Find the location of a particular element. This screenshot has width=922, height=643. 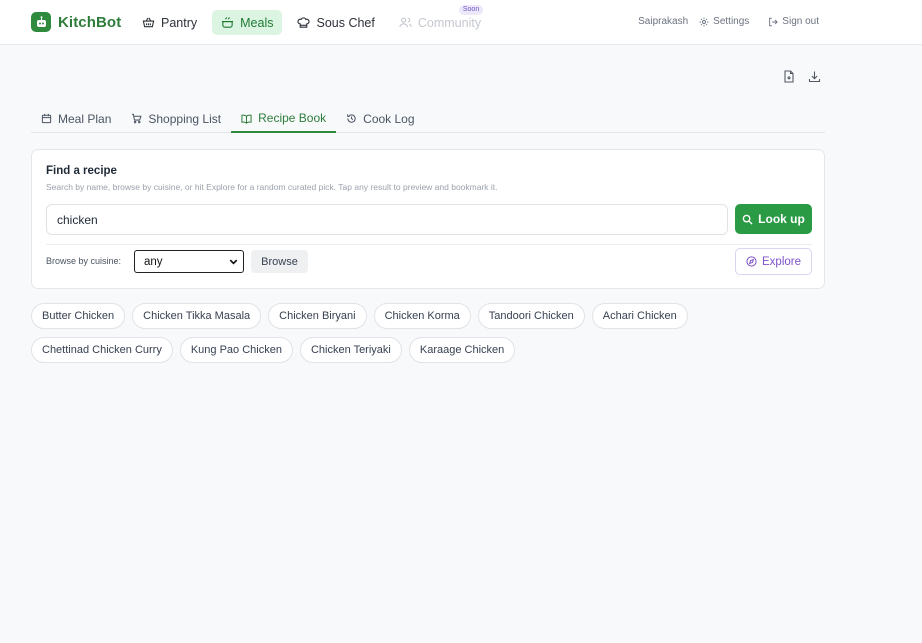

recipe-chip: Tandoori Chicken is located at coordinates (531, 316).